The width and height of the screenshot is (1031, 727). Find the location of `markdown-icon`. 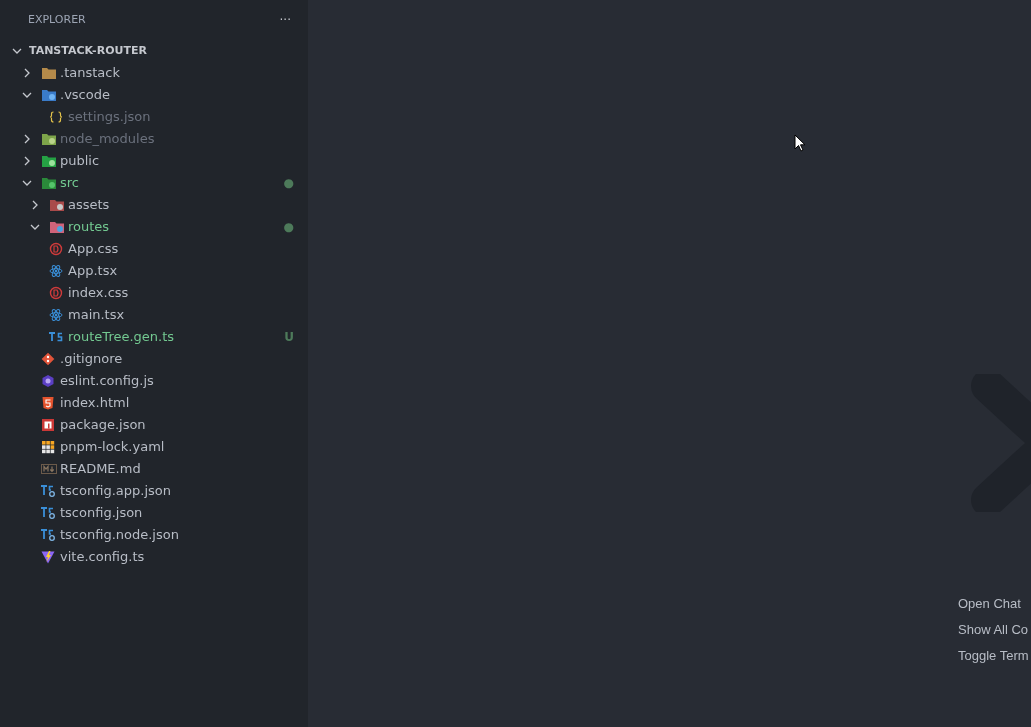

markdown-icon is located at coordinates (49, 469).